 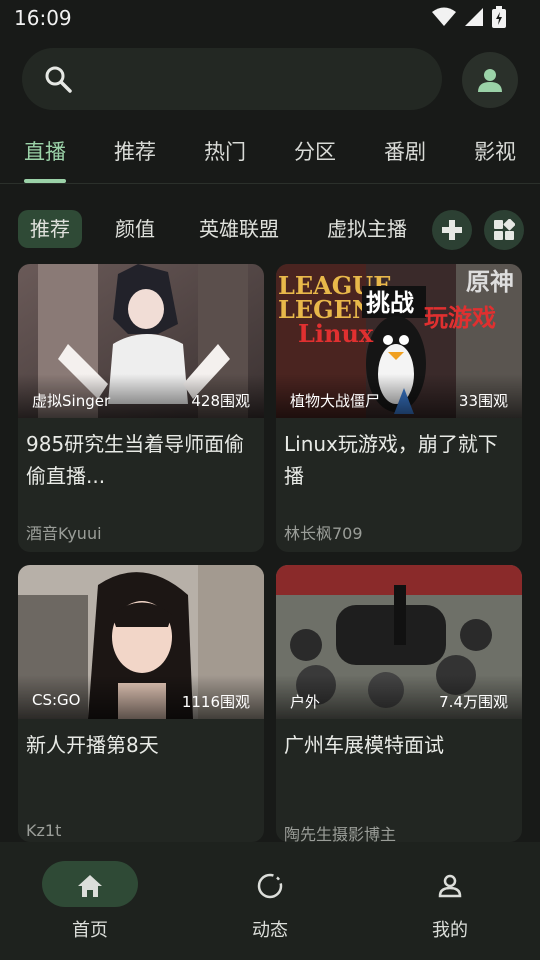 I want to click on tab-partition: 分区, so click(x=315, y=151).